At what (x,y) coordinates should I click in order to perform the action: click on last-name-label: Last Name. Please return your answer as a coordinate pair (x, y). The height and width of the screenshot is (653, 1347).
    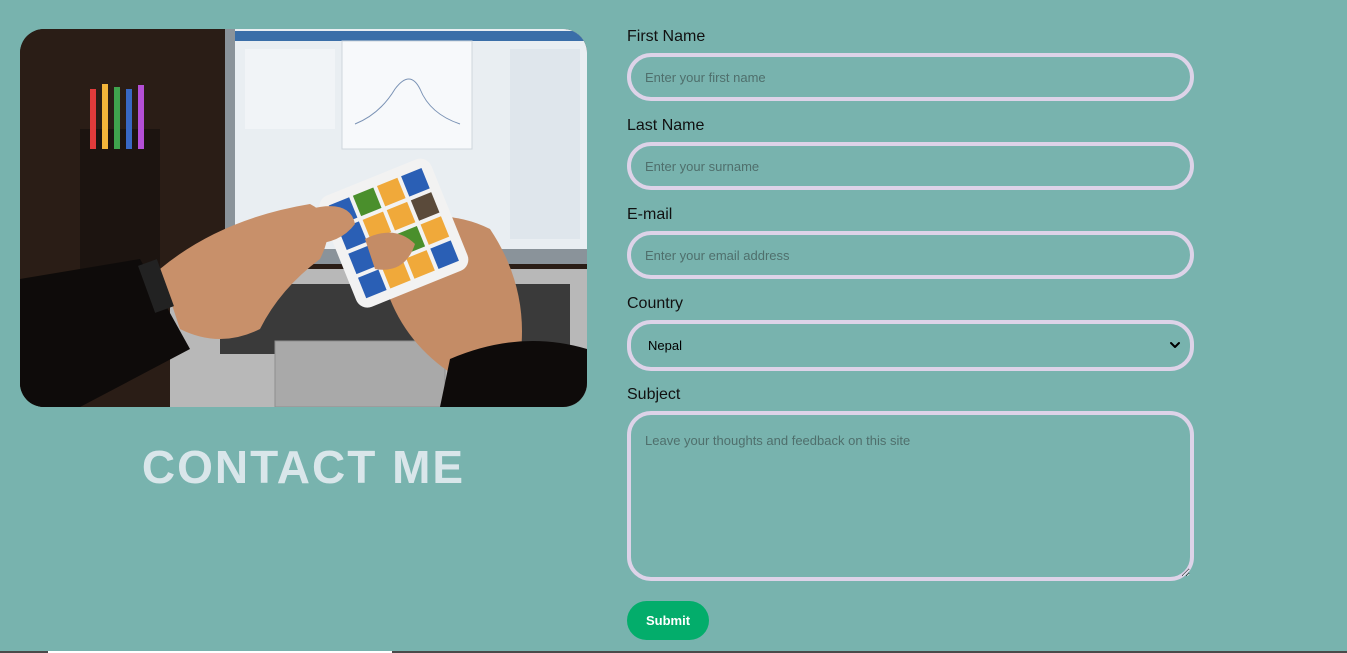
    Looking at the image, I should click on (666, 125).